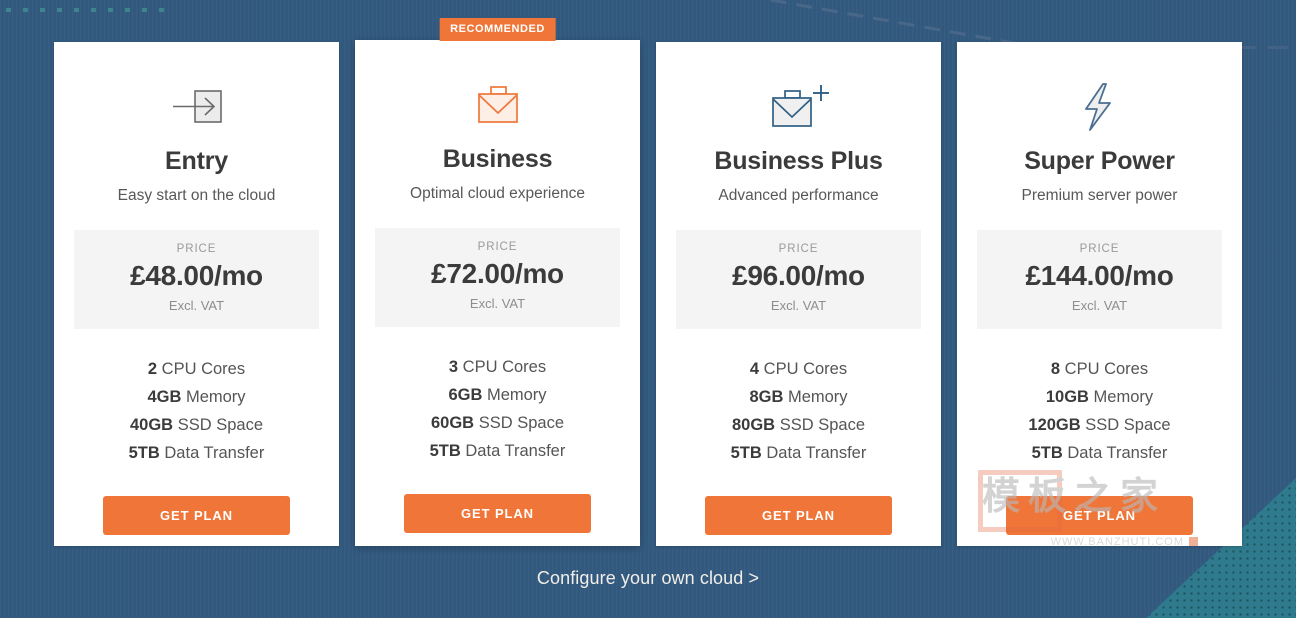 This screenshot has width=1296, height=618. What do you see at coordinates (648, 578) in the screenshot?
I see `configure-own-cloud-link: Configure your own cloud >` at bounding box center [648, 578].